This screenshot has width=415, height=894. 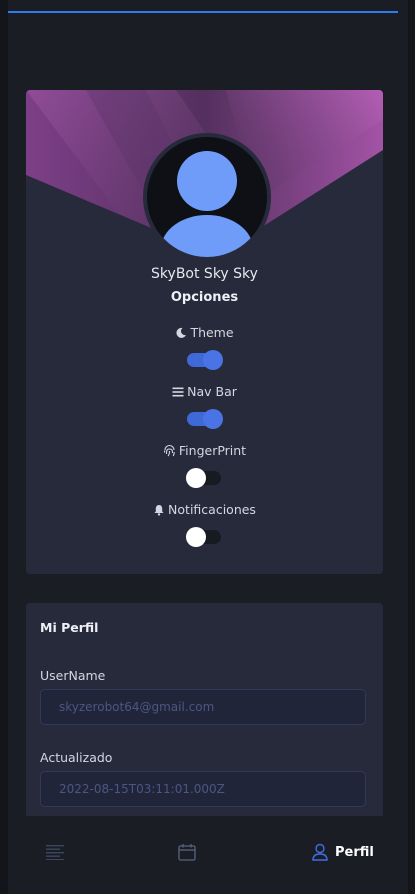 I want to click on nav-profile-button: Perfil, so click(x=343, y=852).